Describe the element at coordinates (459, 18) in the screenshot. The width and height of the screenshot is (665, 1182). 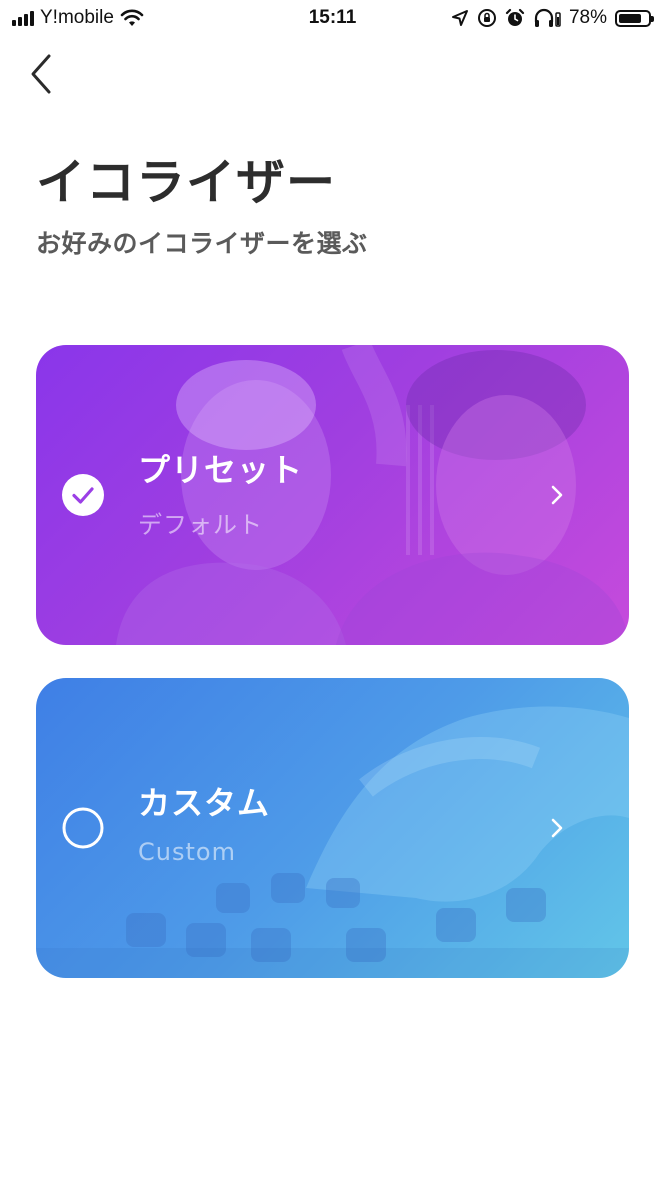
I see `location-icon` at that location.